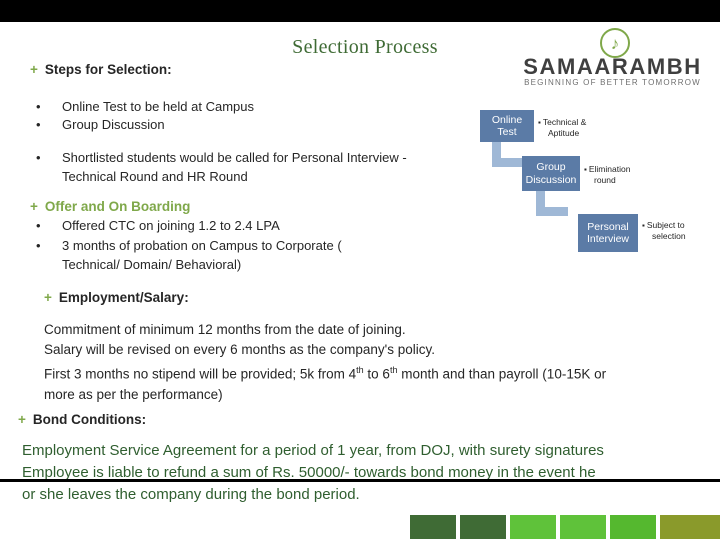  I want to click on steps-item-2: • Group Discussion, so click(100, 124).